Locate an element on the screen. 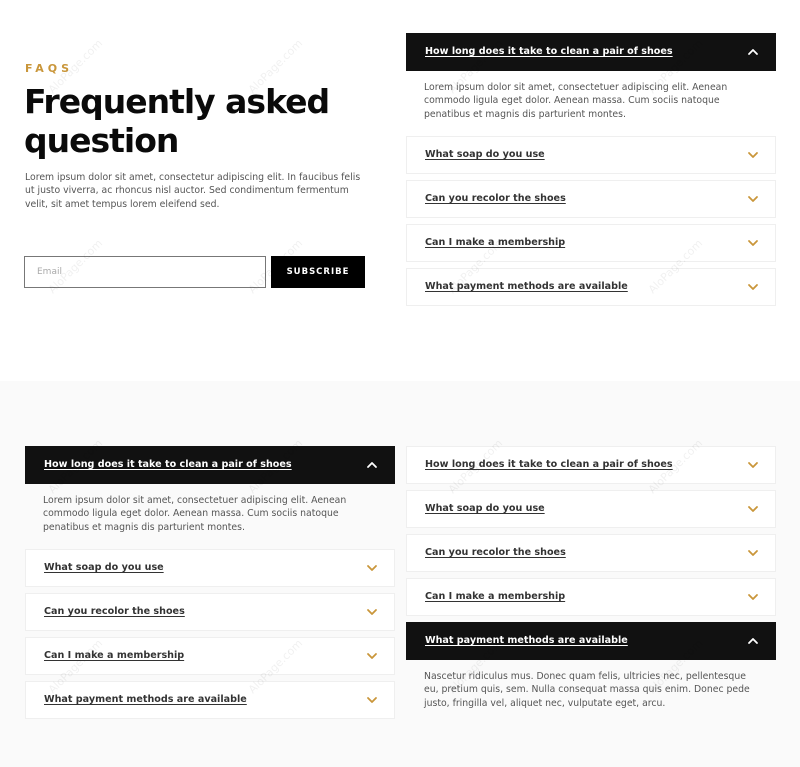 Image resolution: width=800 pixels, height=767 pixels. section-eyebrow: FAQS is located at coordinates (49, 68).